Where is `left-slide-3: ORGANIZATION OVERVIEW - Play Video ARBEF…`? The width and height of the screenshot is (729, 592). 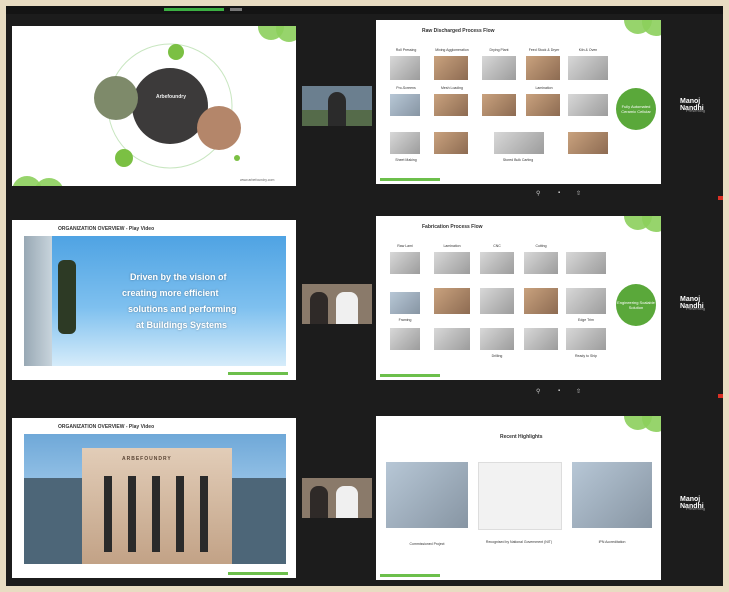 left-slide-3: ORGANIZATION OVERVIEW - Play Video ARBEF… is located at coordinates (154, 498).